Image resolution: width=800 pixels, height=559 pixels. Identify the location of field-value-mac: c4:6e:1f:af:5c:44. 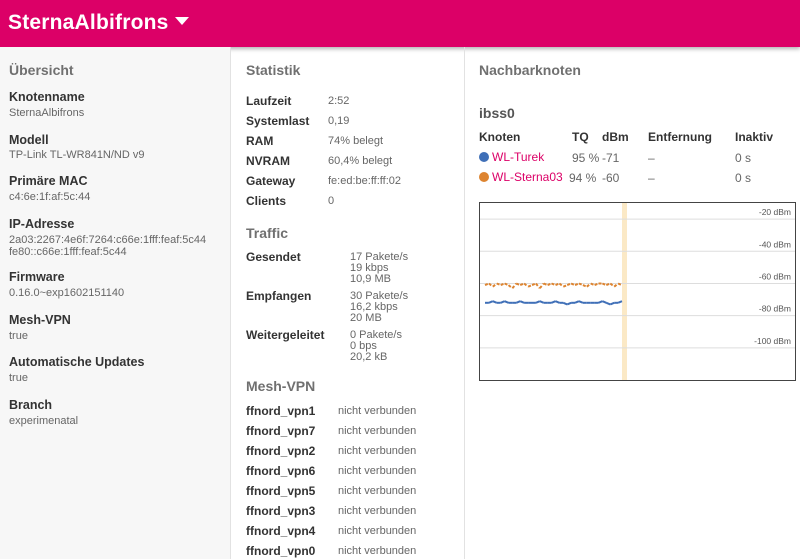
(50, 197).